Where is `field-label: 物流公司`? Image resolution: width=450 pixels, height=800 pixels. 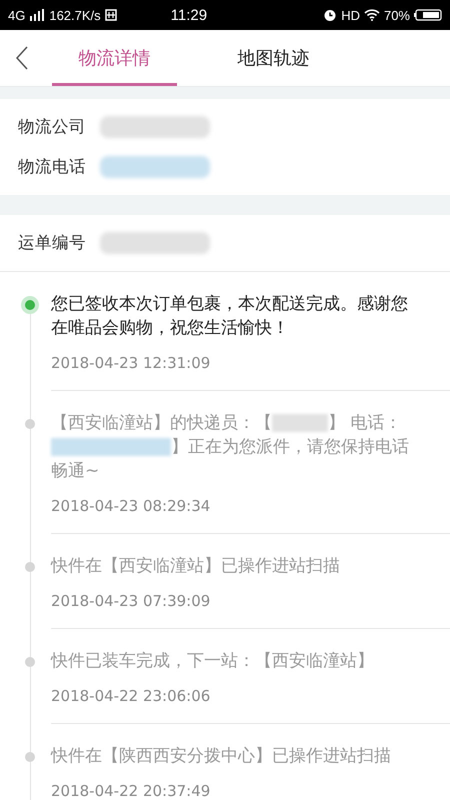 field-label: 物流公司 is located at coordinates (52, 127).